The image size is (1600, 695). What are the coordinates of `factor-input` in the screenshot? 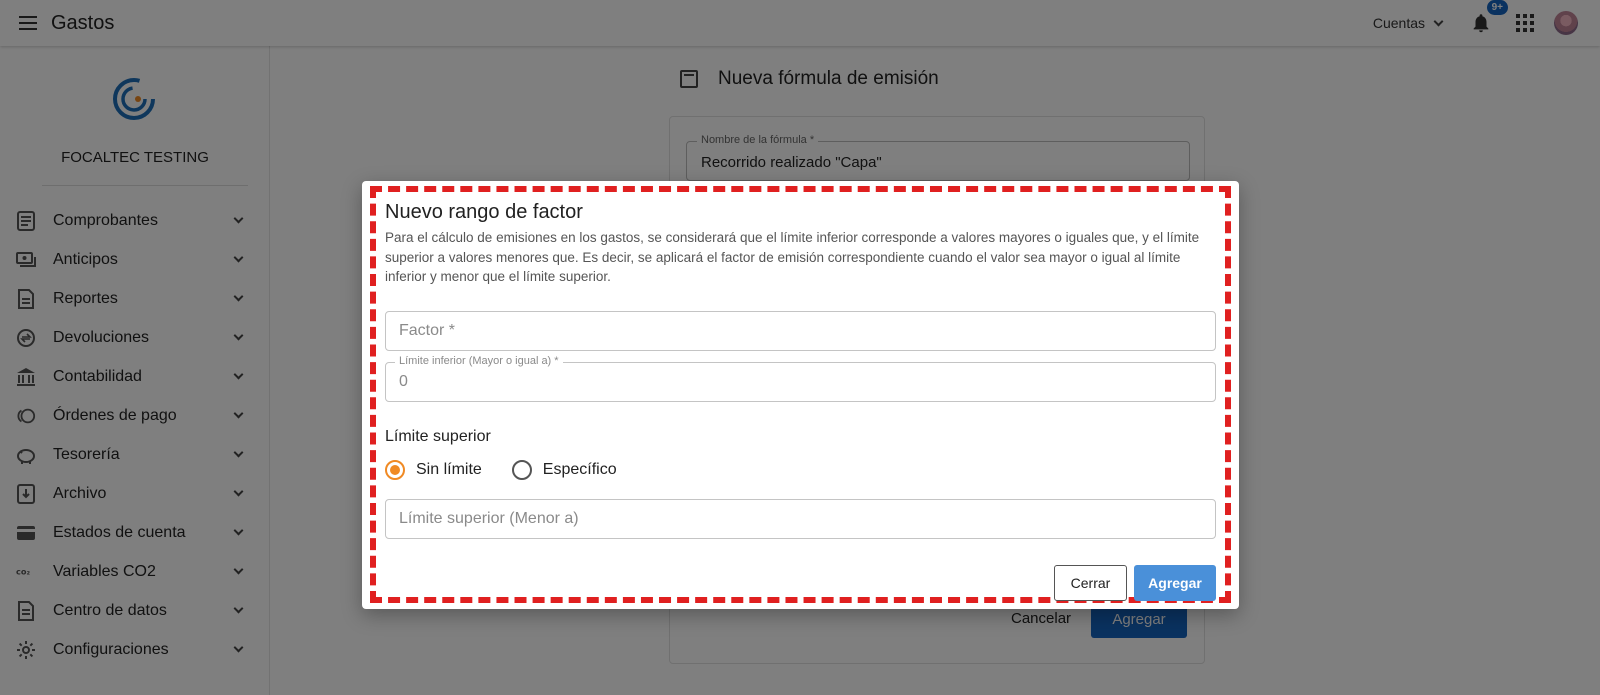 It's located at (800, 331).